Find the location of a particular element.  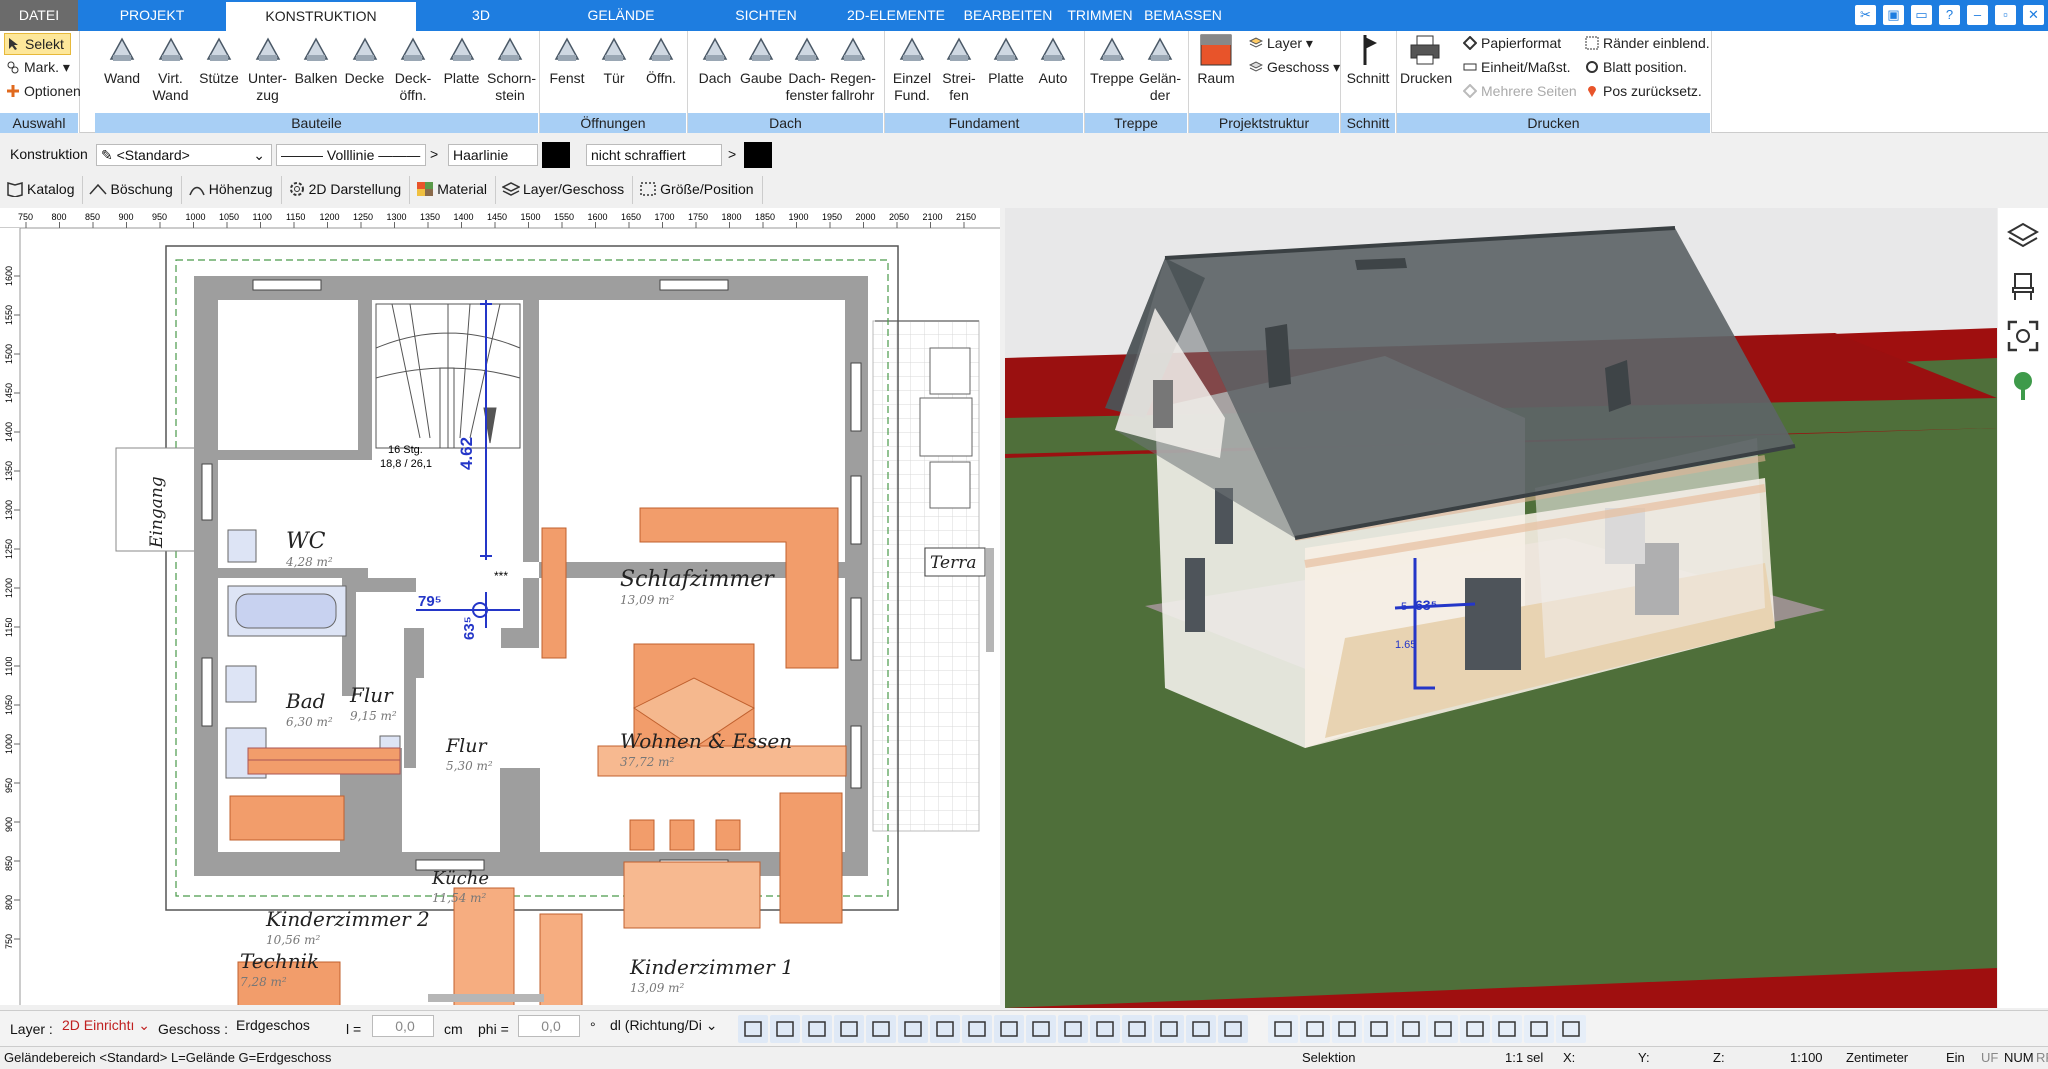

room-name-4: Flur is located at coordinates (466, 746).